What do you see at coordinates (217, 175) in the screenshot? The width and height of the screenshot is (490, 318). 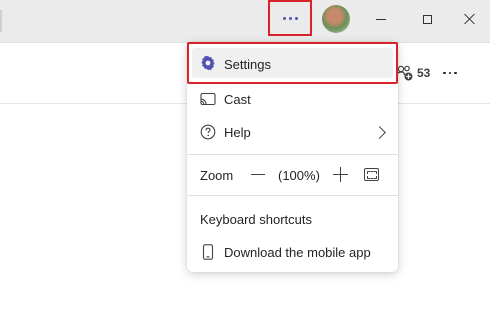 I see `zoom-label: Zoom` at bounding box center [217, 175].